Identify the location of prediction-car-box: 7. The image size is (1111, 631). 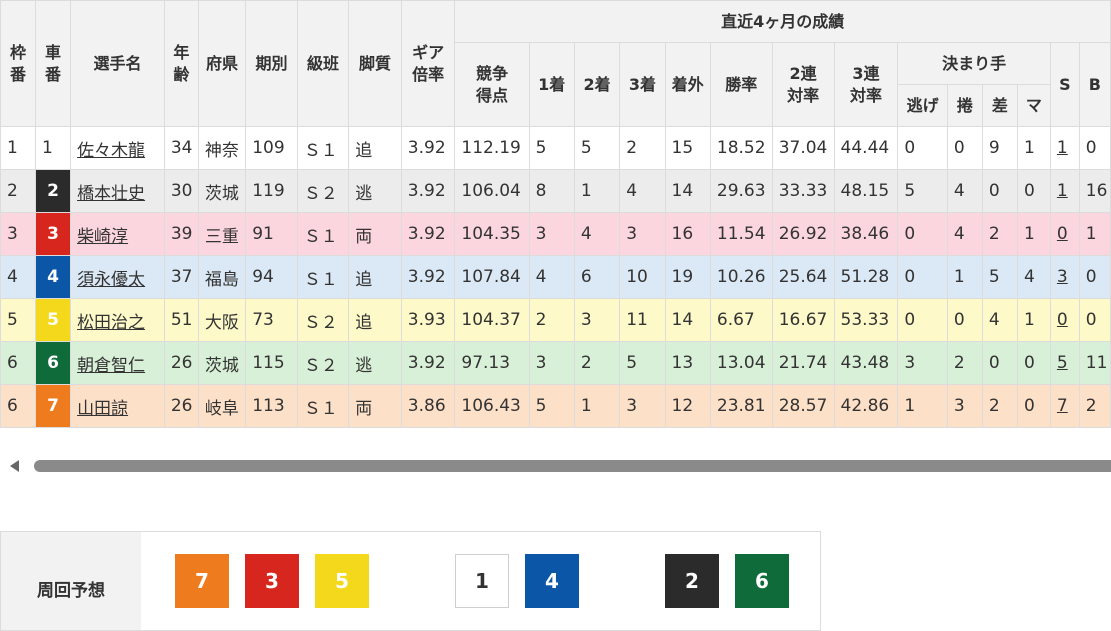
(202, 581).